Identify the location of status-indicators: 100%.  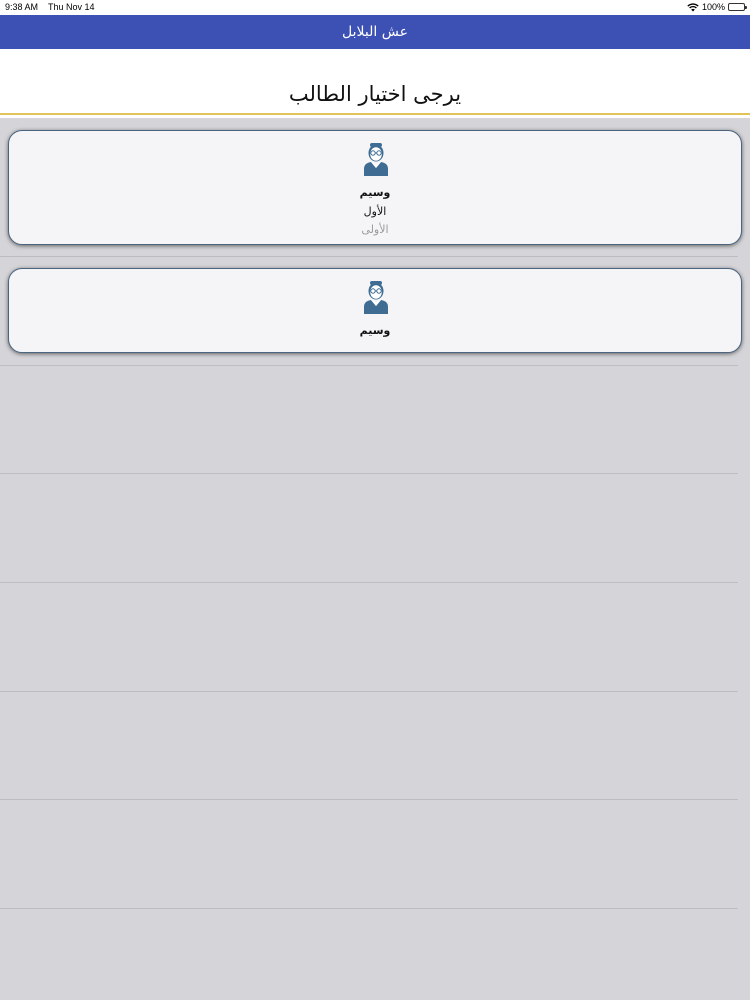
(717, 7).